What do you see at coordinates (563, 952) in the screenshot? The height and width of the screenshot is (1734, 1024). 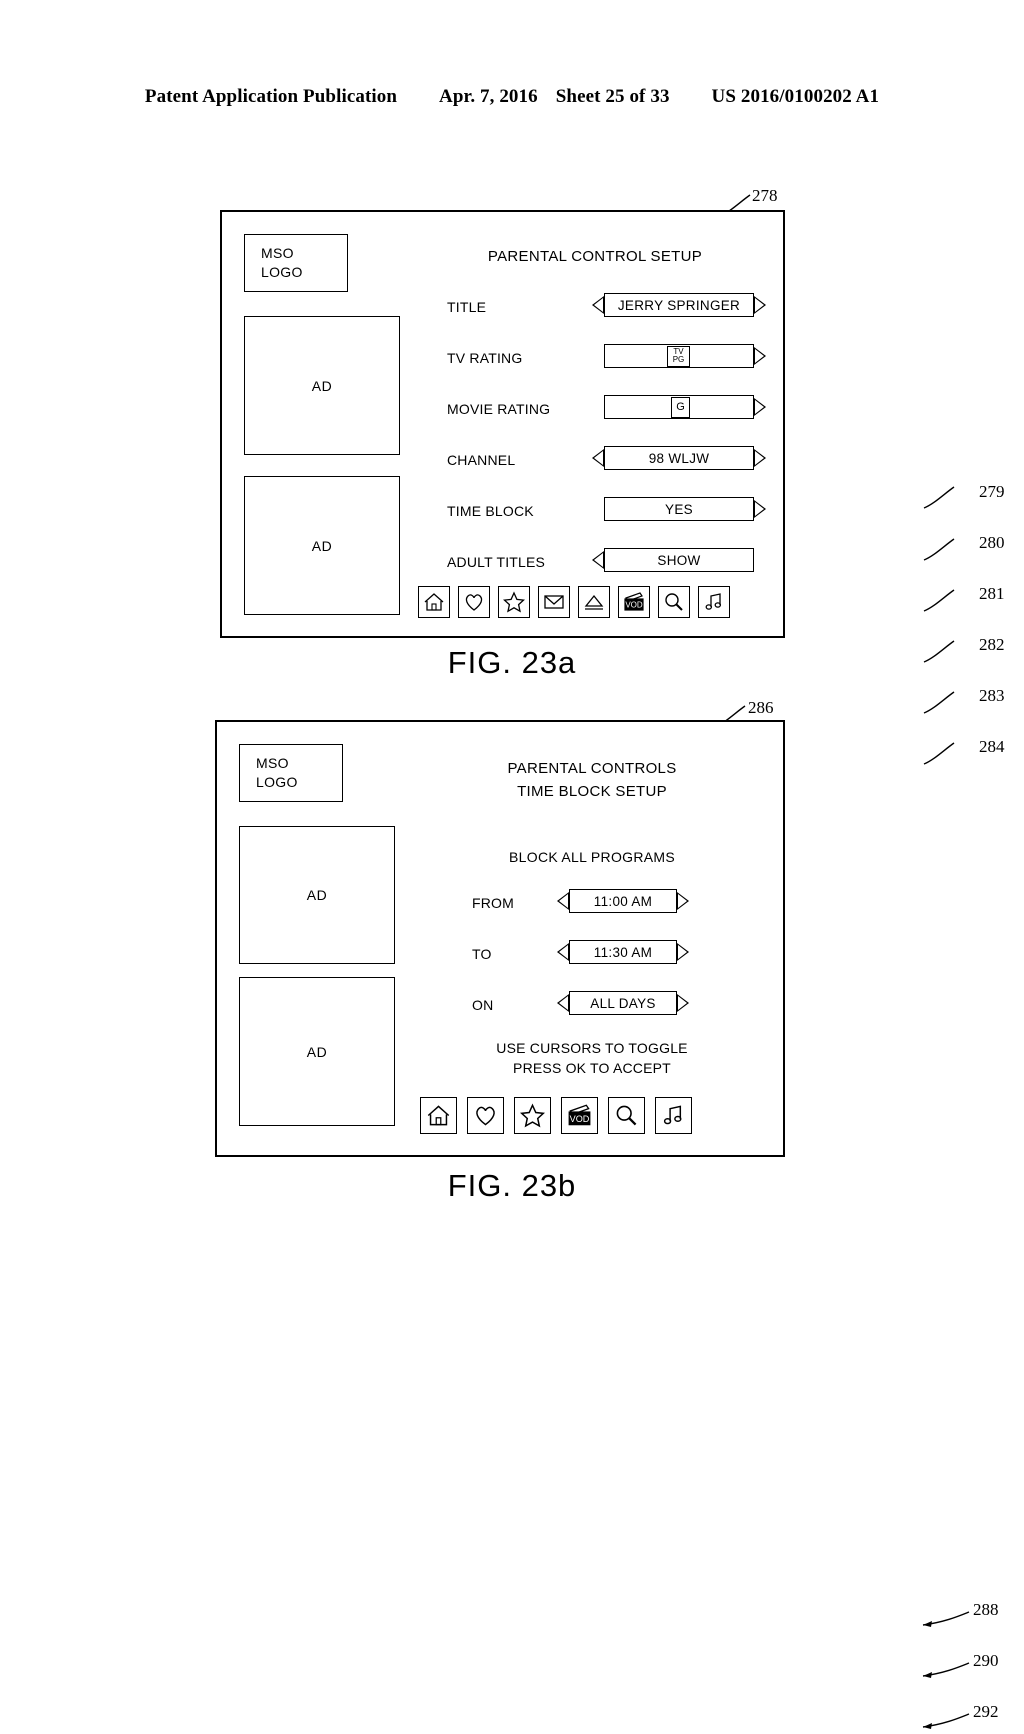 I see `to-left-arrow-icon` at bounding box center [563, 952].